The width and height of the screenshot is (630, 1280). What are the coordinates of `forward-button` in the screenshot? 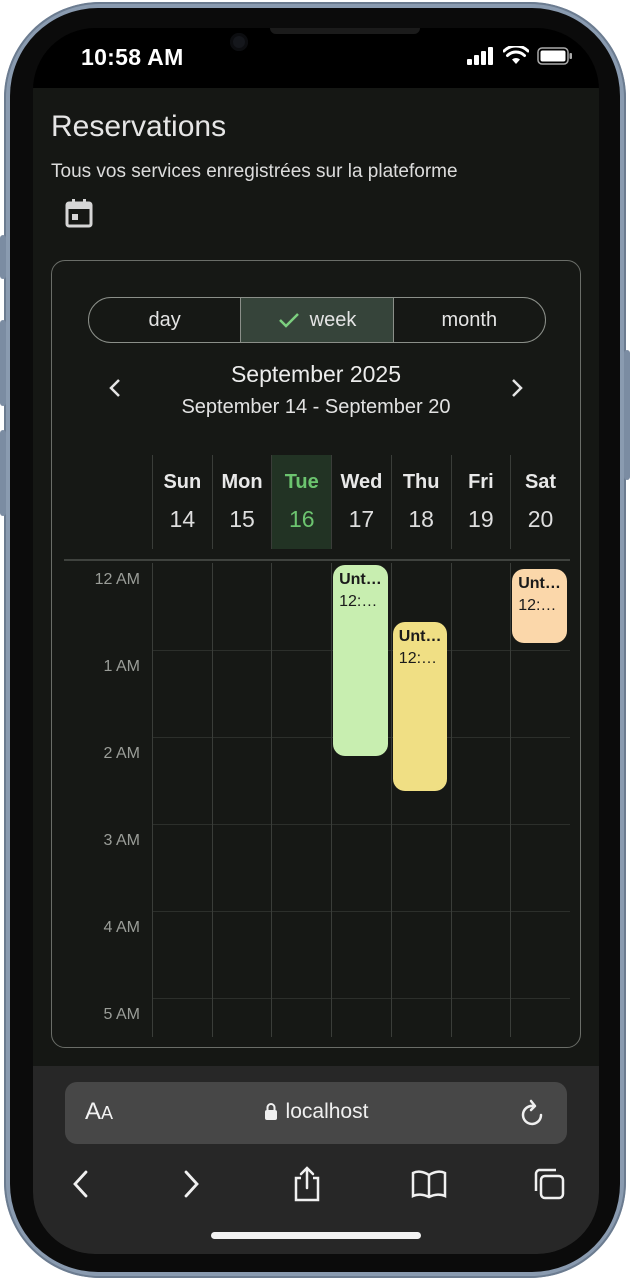 It's located at (191, 1184).